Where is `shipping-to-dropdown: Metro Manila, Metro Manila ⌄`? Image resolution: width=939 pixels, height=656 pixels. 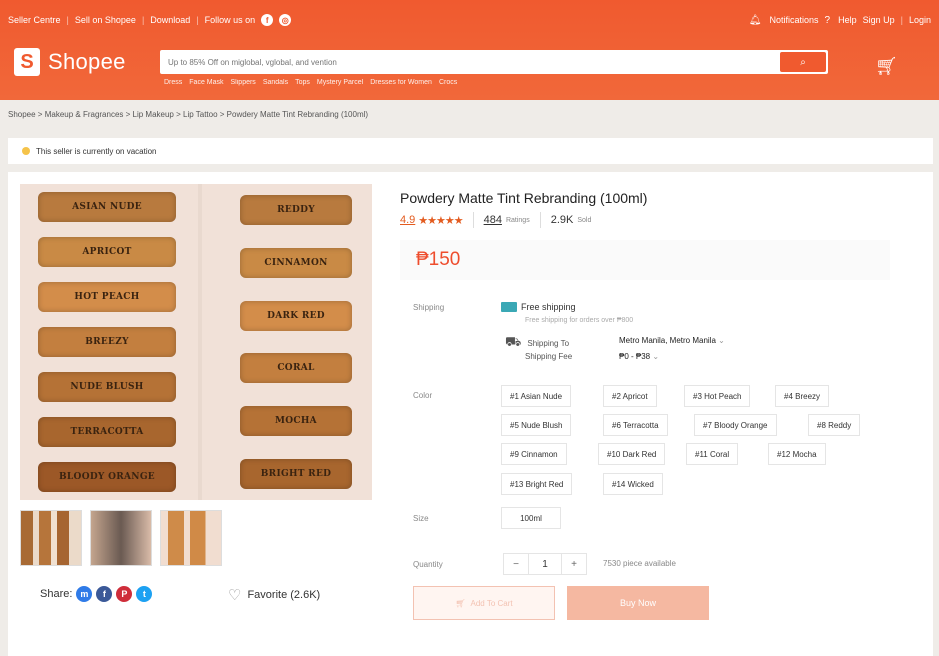
shipping-to-dropdown: Metro Manila, Metro Manila ⌄ is located at coordinates (672, 340).